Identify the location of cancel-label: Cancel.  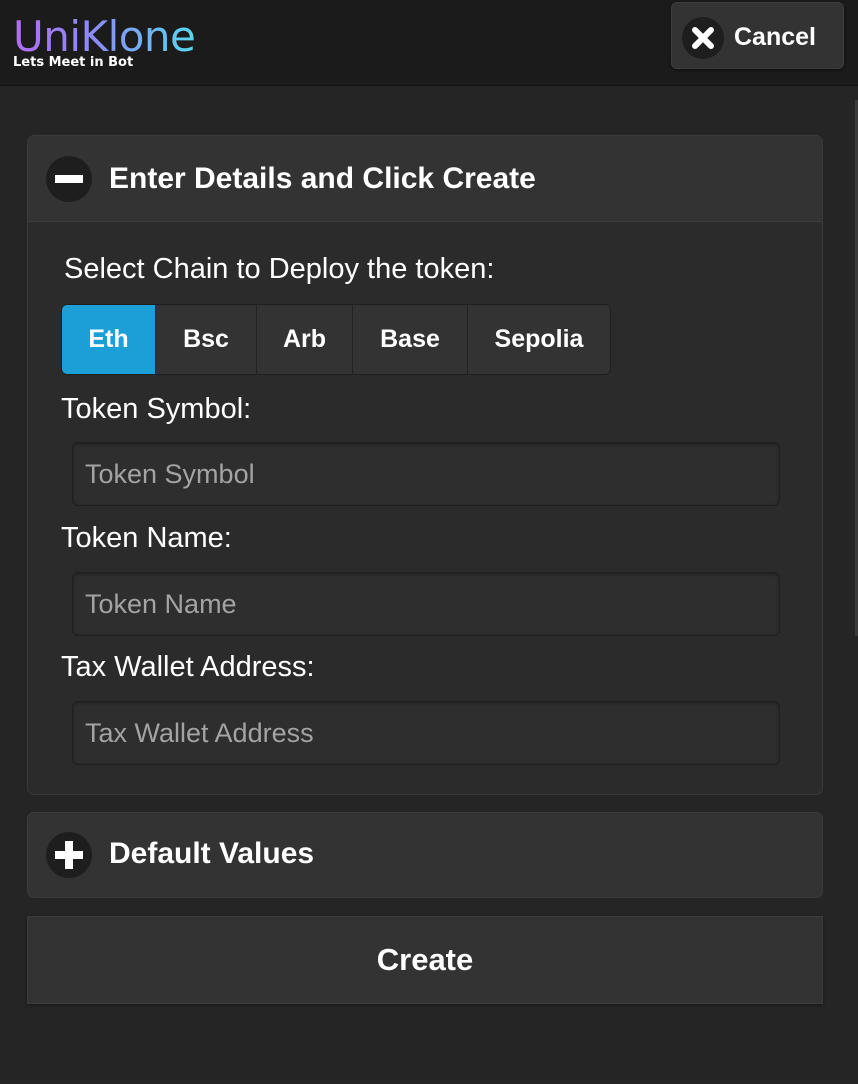
(775, 37).